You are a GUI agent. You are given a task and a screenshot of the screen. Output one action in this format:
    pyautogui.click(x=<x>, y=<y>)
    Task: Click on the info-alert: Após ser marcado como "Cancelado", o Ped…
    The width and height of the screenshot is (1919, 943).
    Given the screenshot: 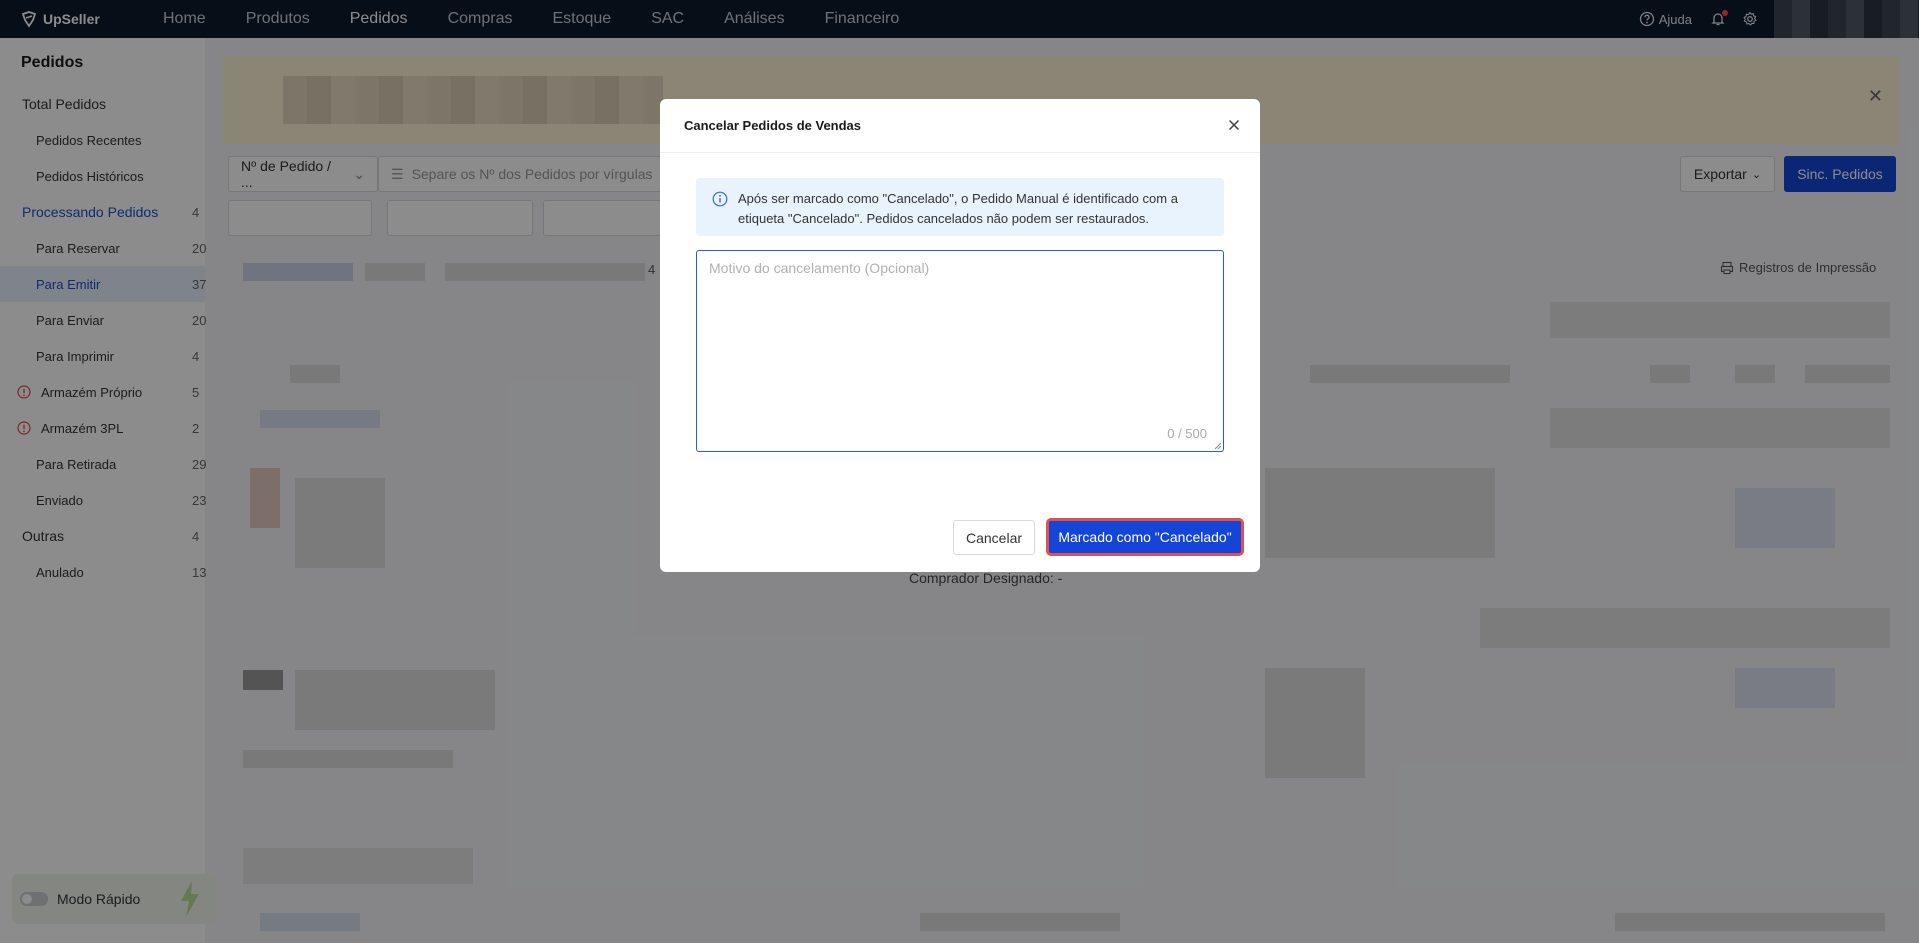 What is the action you would take?
    pyautogui.click(x=960, y=207)
    